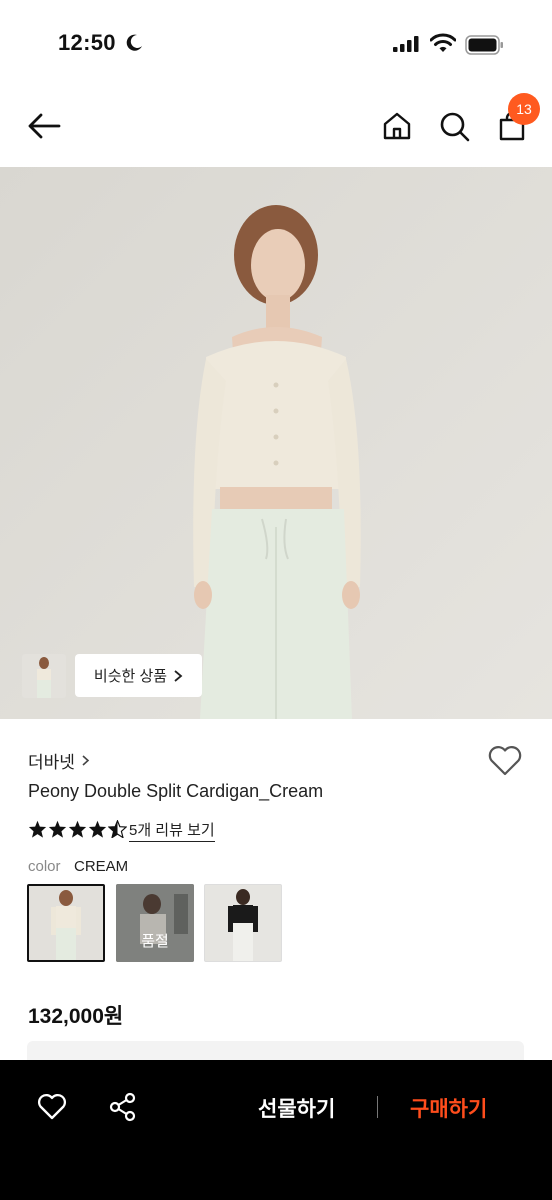  I want to click on bar-divider, so click(377, 1107).